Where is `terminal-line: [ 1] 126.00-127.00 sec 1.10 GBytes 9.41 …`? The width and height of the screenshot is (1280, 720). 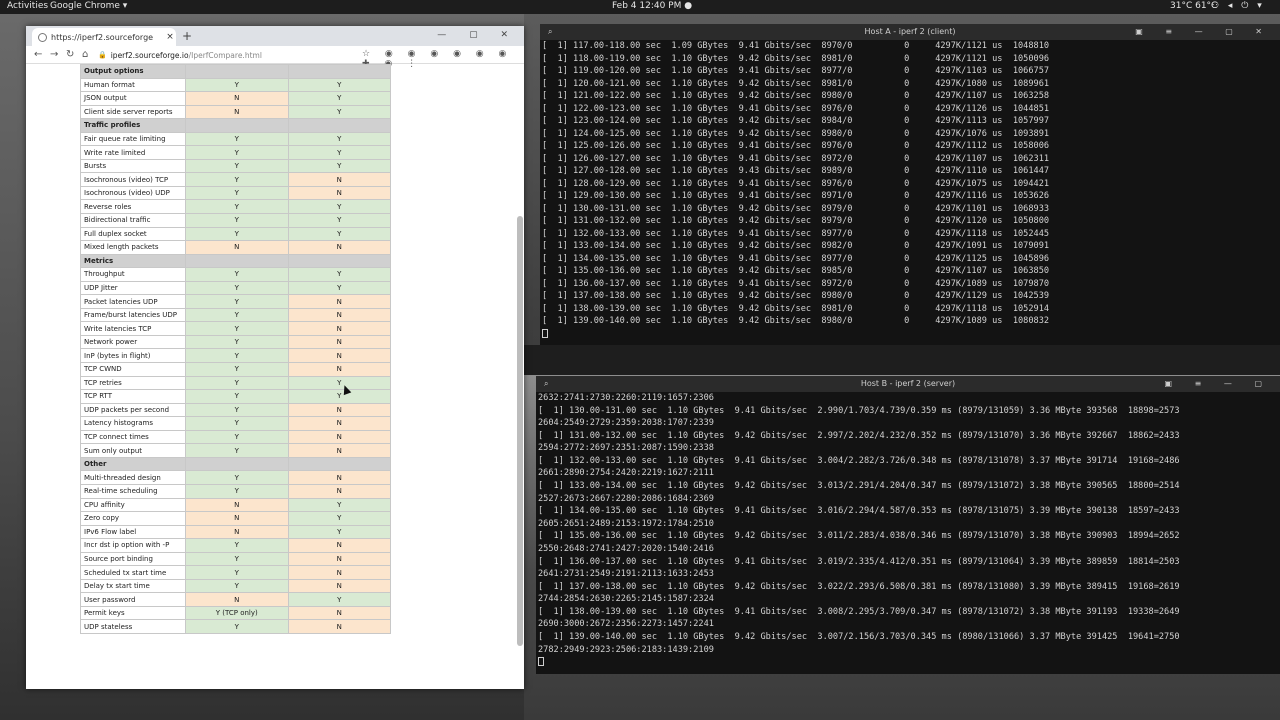 terminal-line: [ 1] 126.00-127.00 sec 1.10 GBytes 9.41 … is located at coordinates (796, 158).